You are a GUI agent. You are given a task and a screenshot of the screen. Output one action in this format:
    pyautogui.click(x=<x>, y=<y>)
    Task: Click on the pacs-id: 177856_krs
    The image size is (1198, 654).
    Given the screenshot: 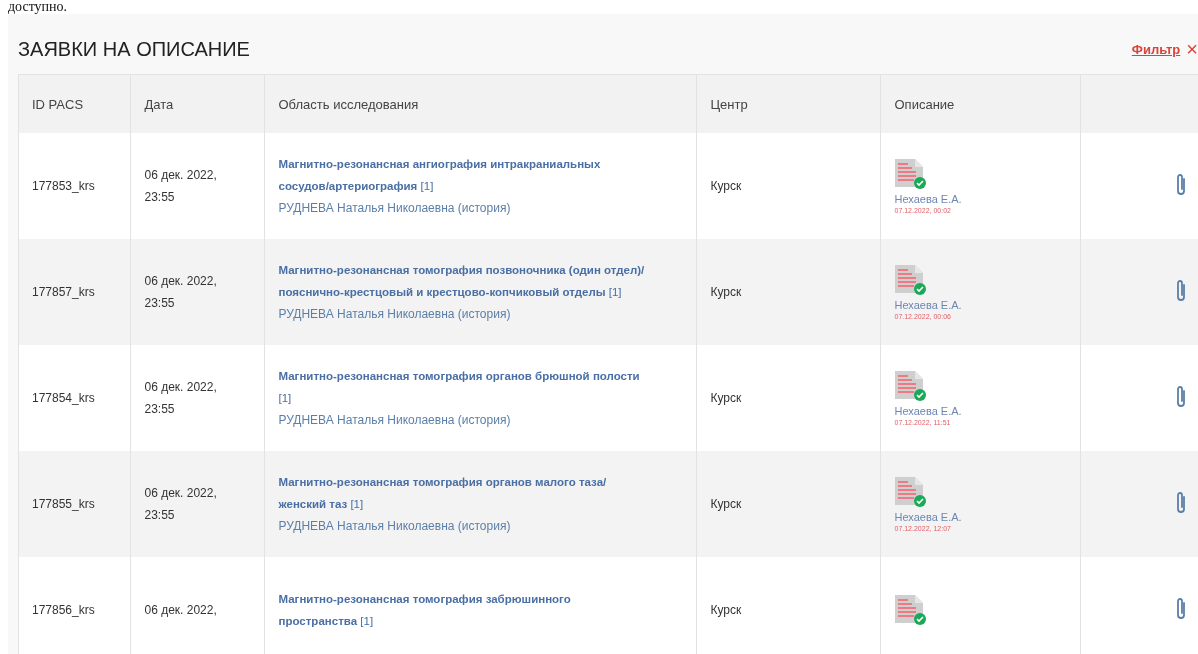 What is the action you would take?
    pyautogui.click(x=63, y=610)
    